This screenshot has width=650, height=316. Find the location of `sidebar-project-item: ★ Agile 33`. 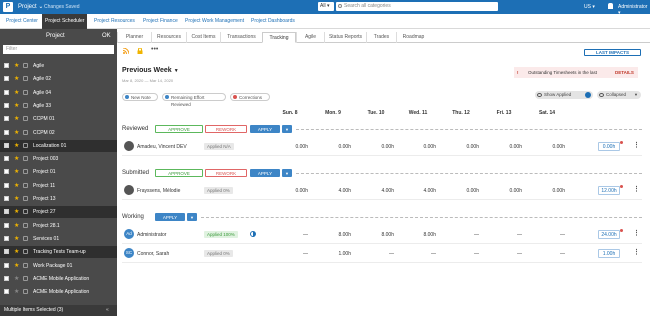

sidebar-project-item: ★ Agile 33 is located at coordinates (58, 106).